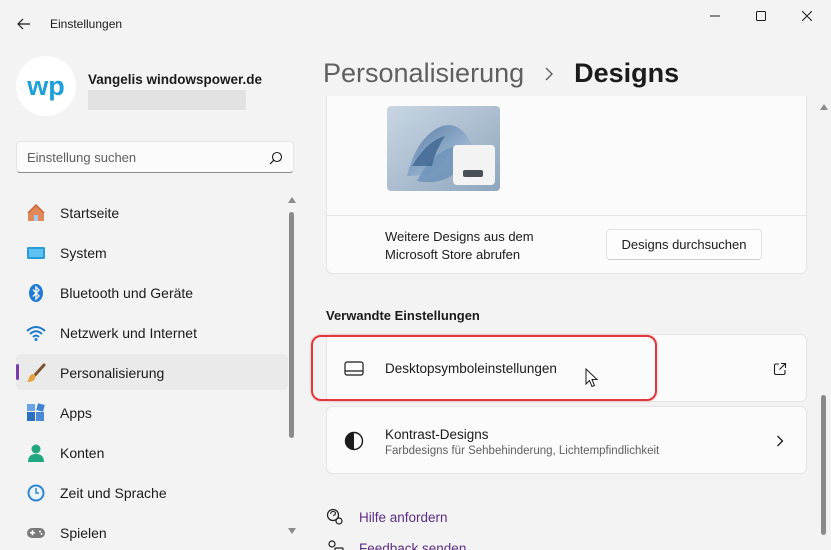  I want to click on main-scroll-thumb, so click(823, 465).